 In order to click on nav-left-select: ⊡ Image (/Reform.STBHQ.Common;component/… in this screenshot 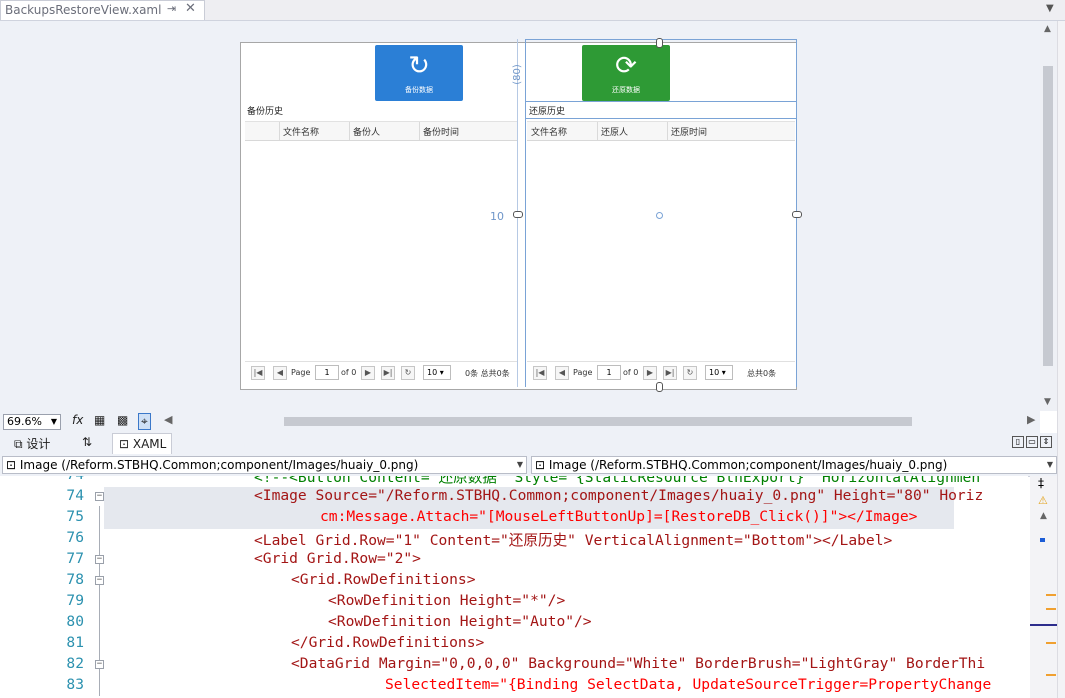, I will do `click(264, 465)`.